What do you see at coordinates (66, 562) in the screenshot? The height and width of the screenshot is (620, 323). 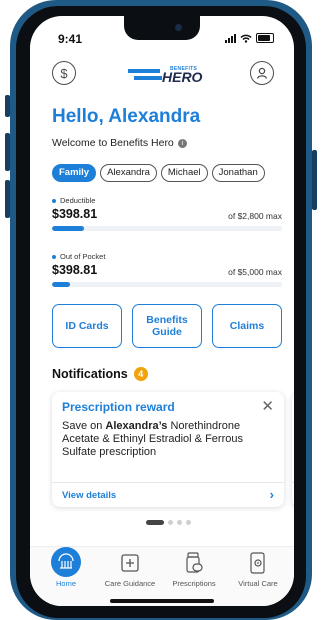 I see `home-building-icon` at bounding box center [66, 562].